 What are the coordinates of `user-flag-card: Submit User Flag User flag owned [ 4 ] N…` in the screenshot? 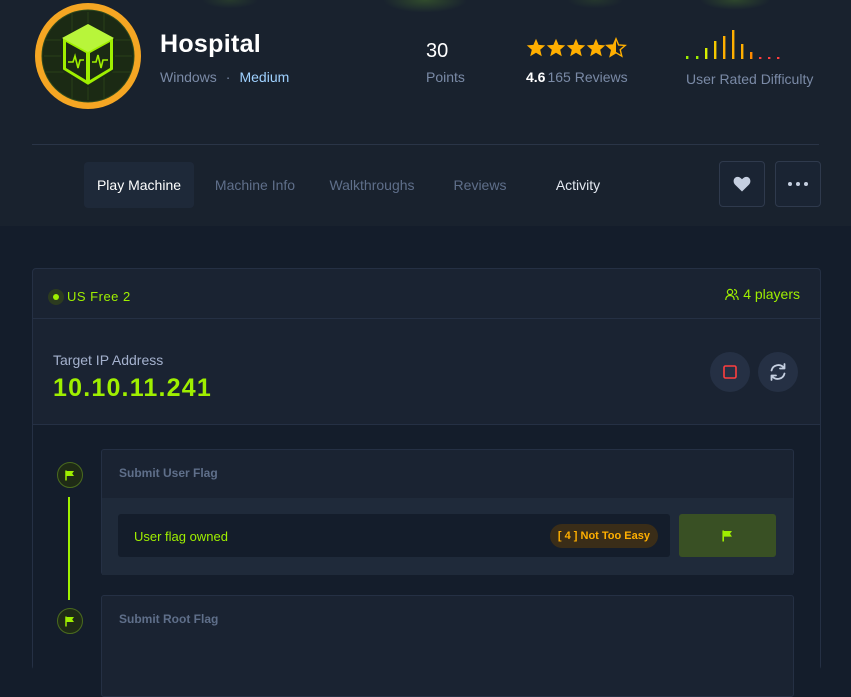 It's located at (447, 512).